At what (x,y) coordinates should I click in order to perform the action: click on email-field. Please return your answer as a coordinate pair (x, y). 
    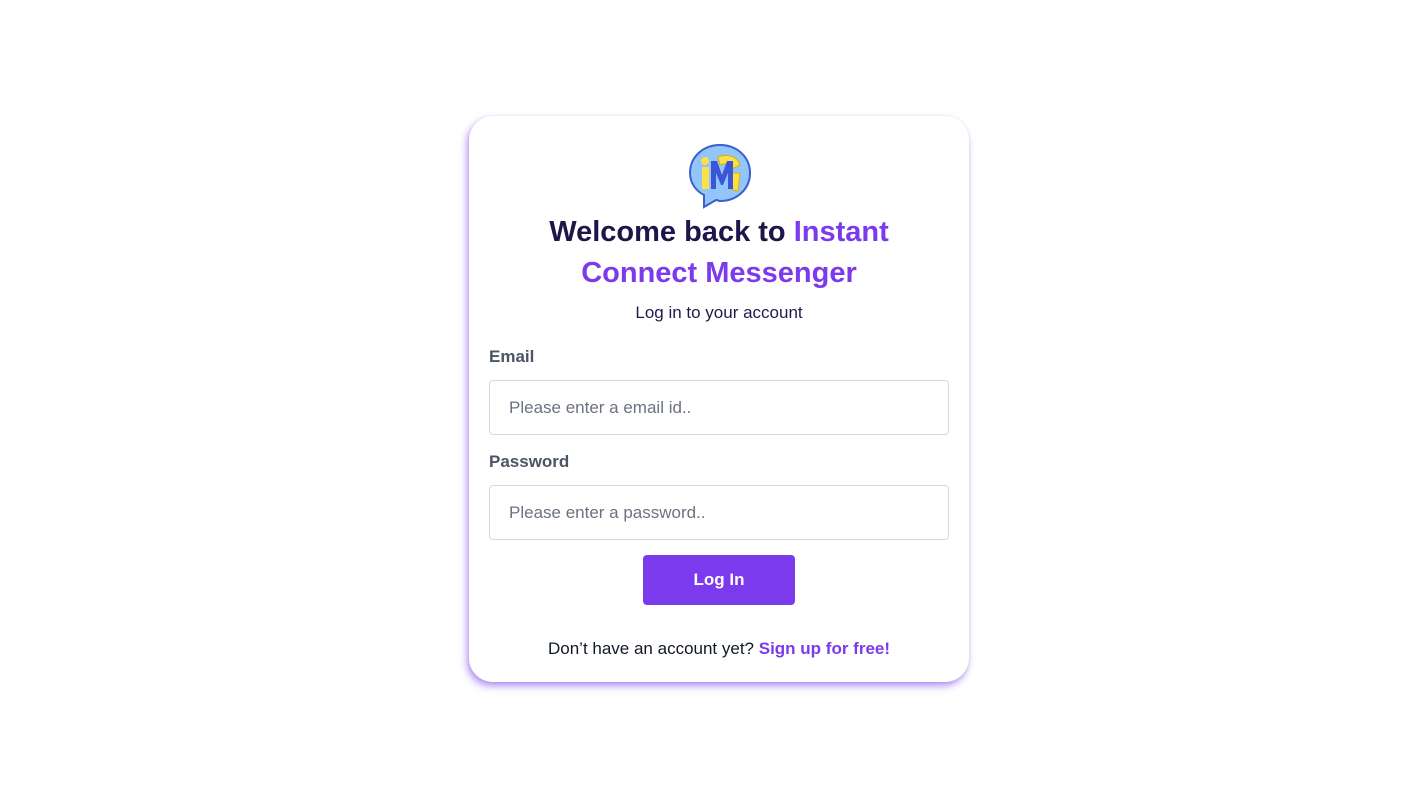
    Looking at the image, I should click on (719, 407).